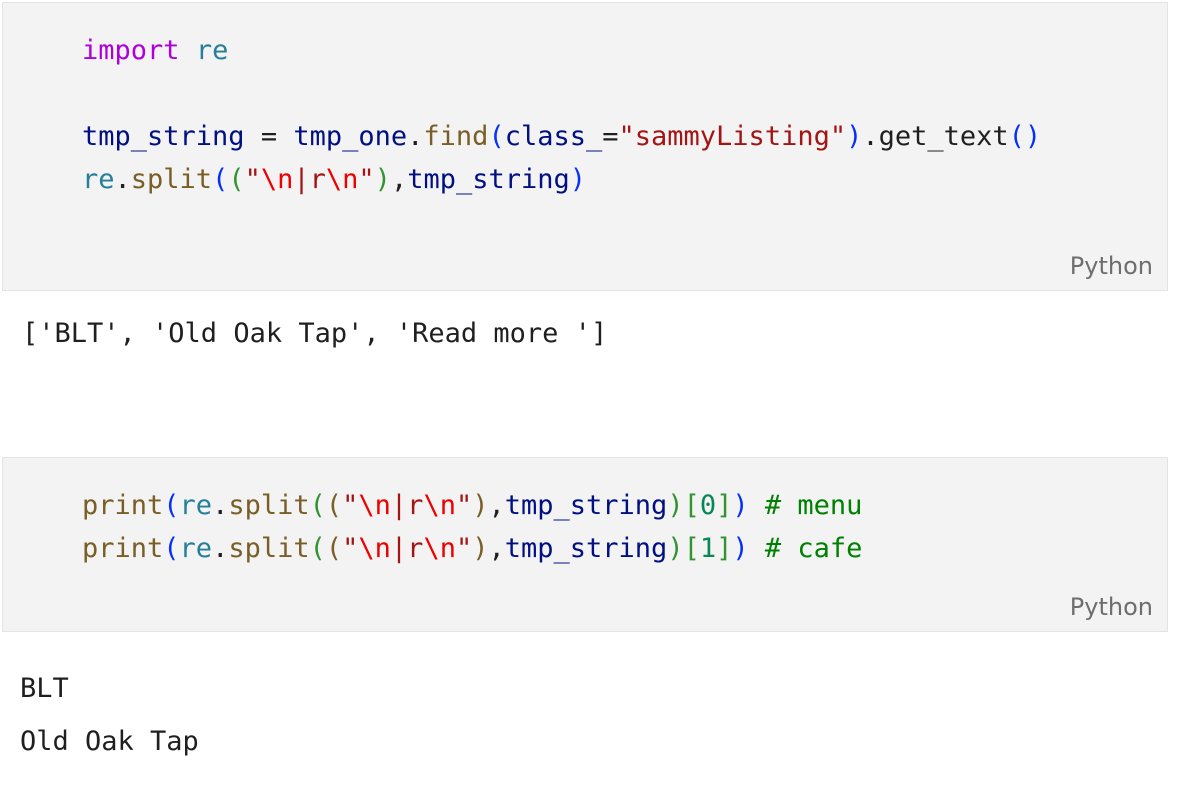 The image size is (1178, 792). I want to click on code-token: import, so click(131, 50).